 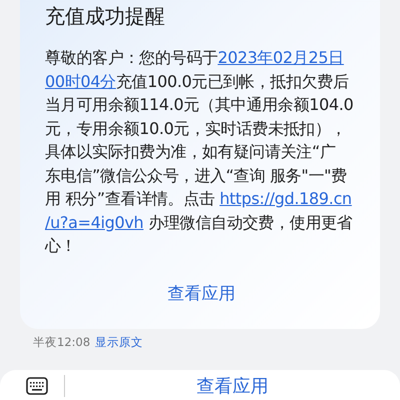 I want to click on message-link: /u?a=4ig0vh, so click(x=94, y=222).